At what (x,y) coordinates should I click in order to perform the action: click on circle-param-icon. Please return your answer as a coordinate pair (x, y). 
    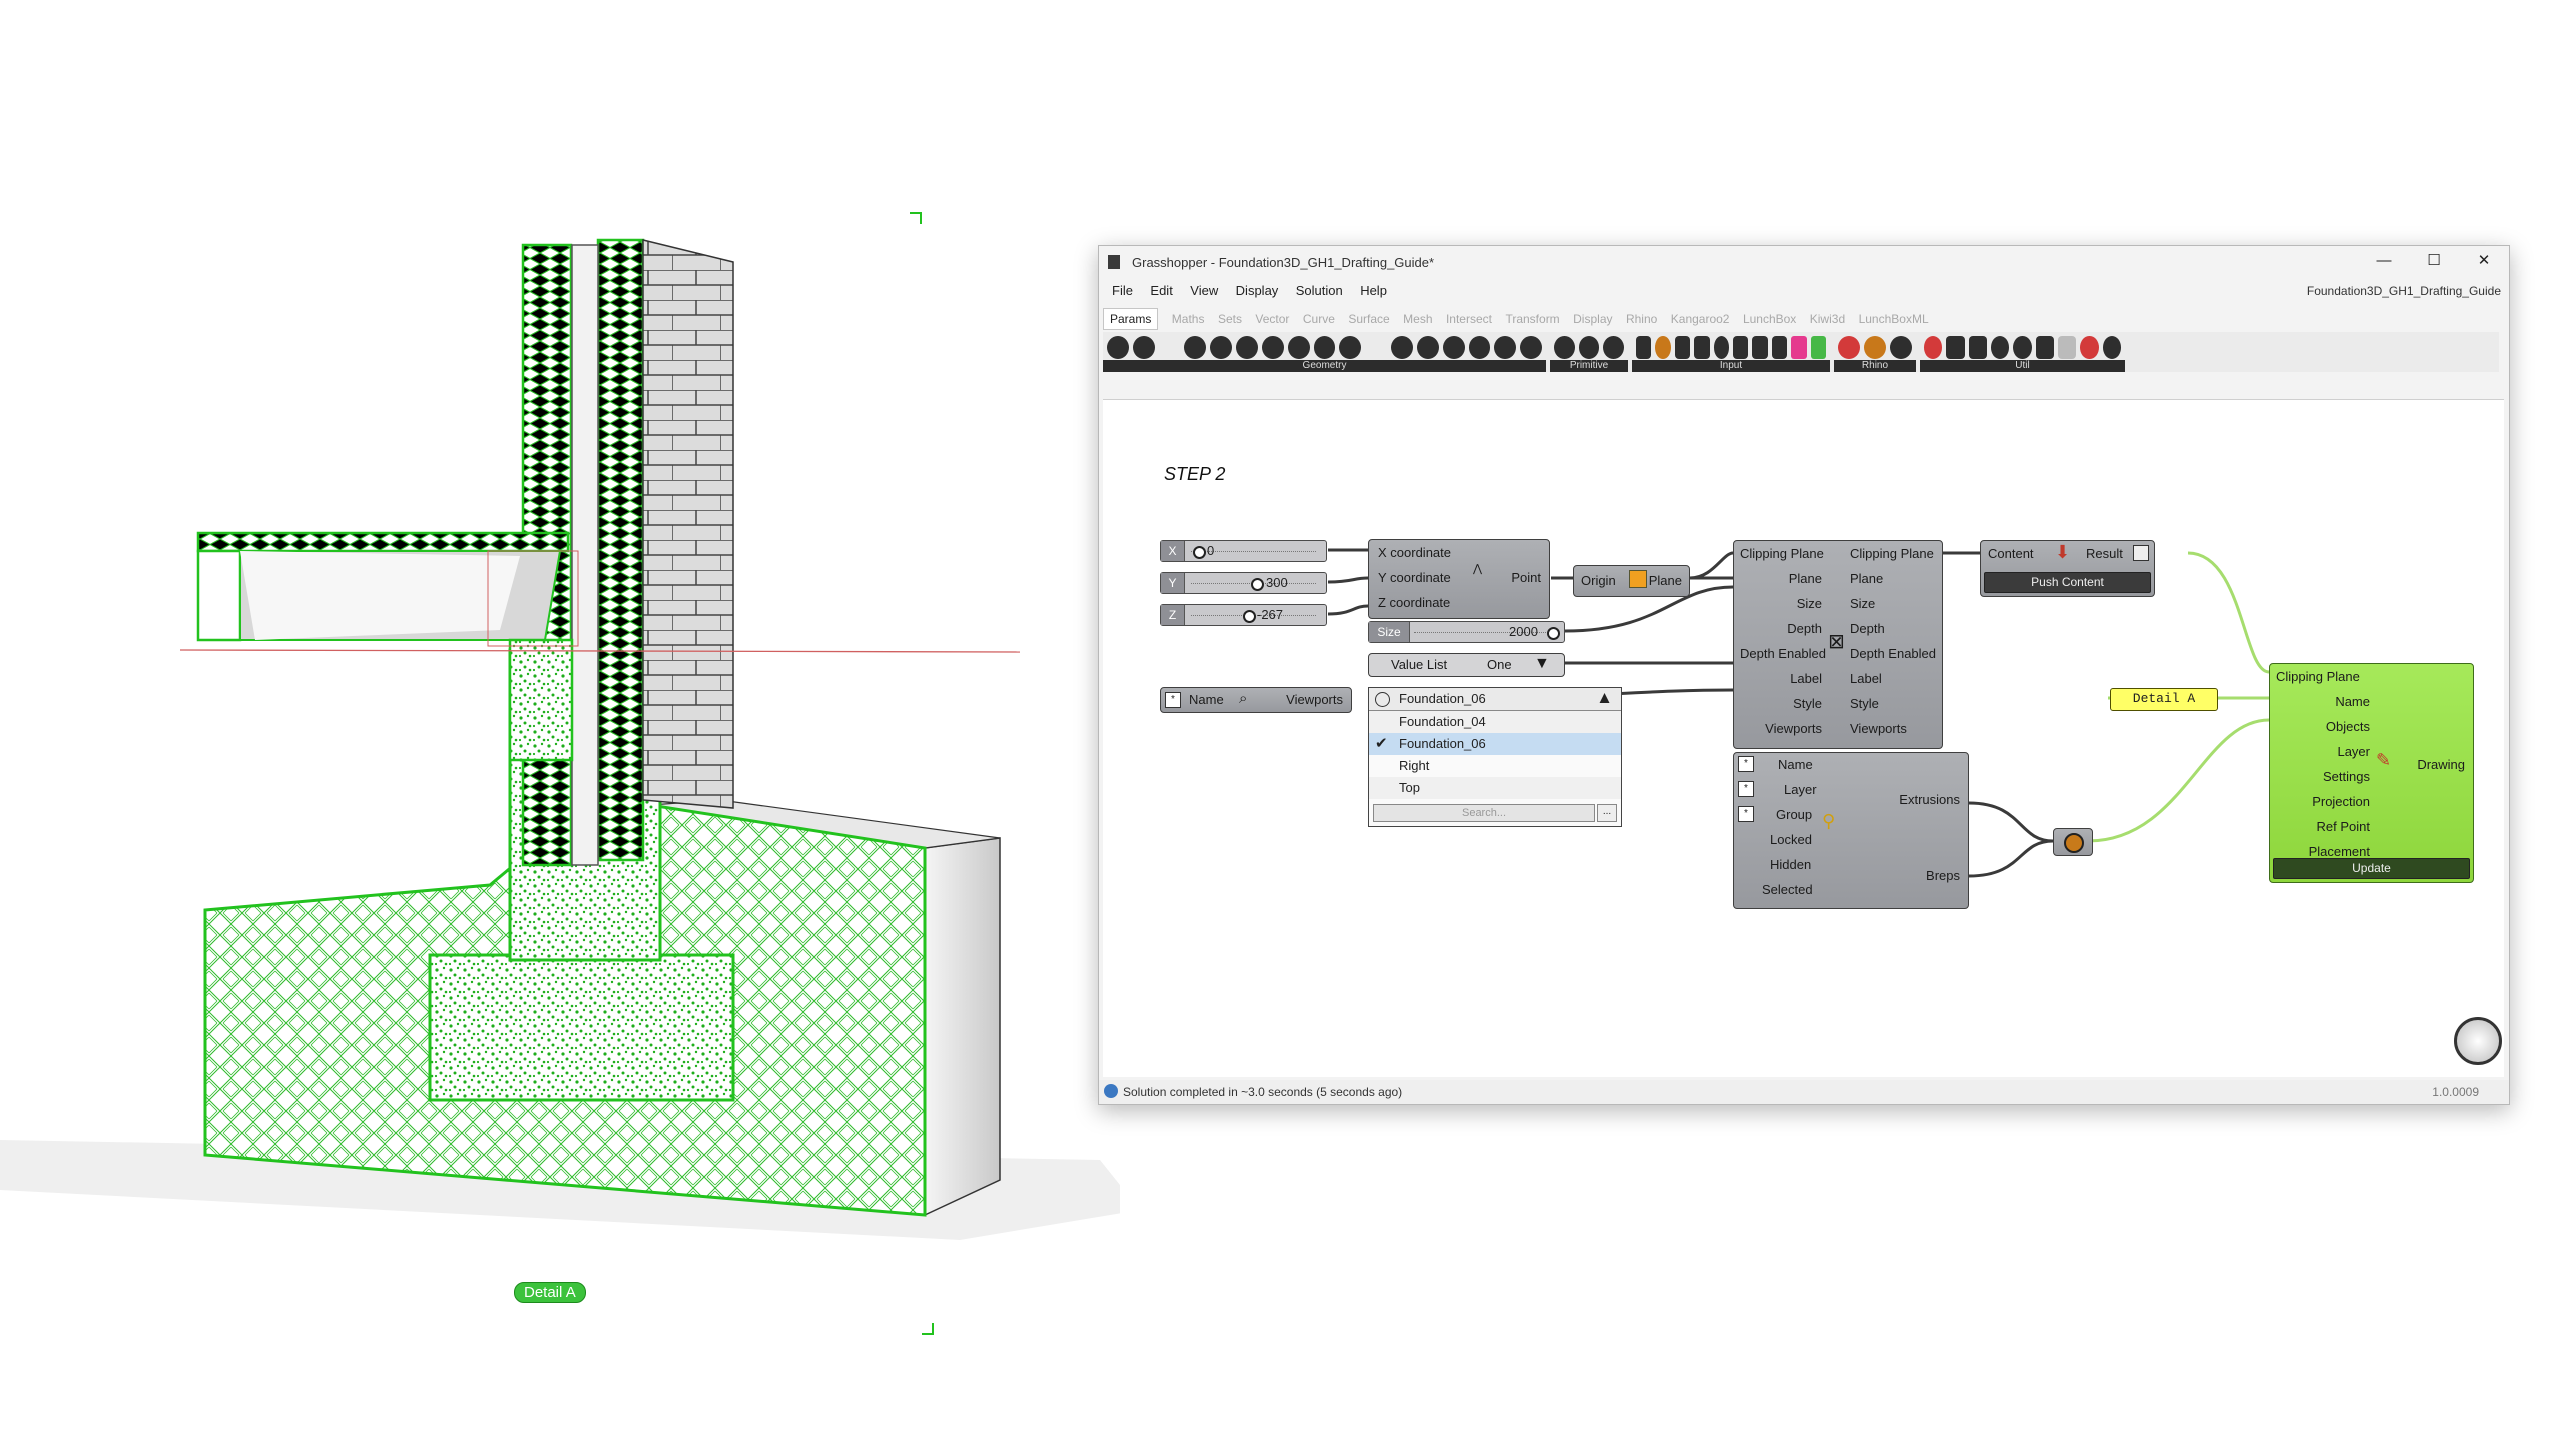
    Looking at the image, I should click on (1195, 347).